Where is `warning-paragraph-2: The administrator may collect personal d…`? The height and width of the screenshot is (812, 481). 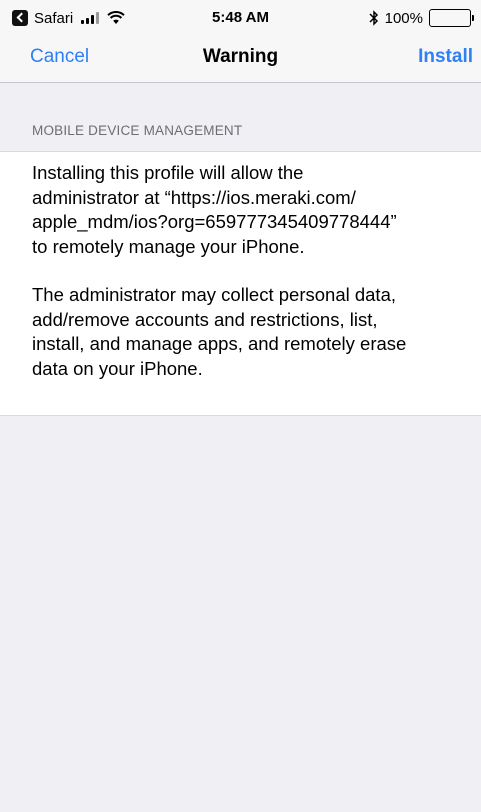
warning-paragraph-2: The administrator may collect personal d… is located at coordinates (219, 331).